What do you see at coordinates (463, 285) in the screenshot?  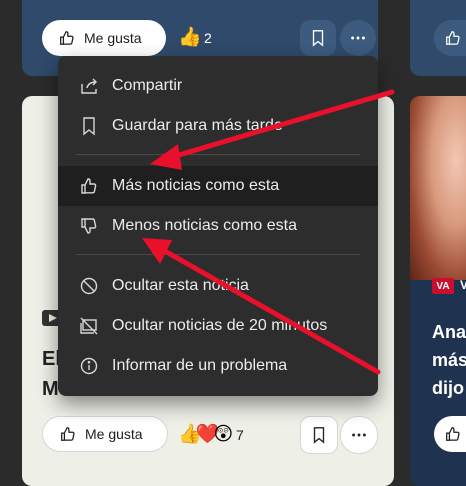 I see `source-name: V` at bounding box center [463, 285].